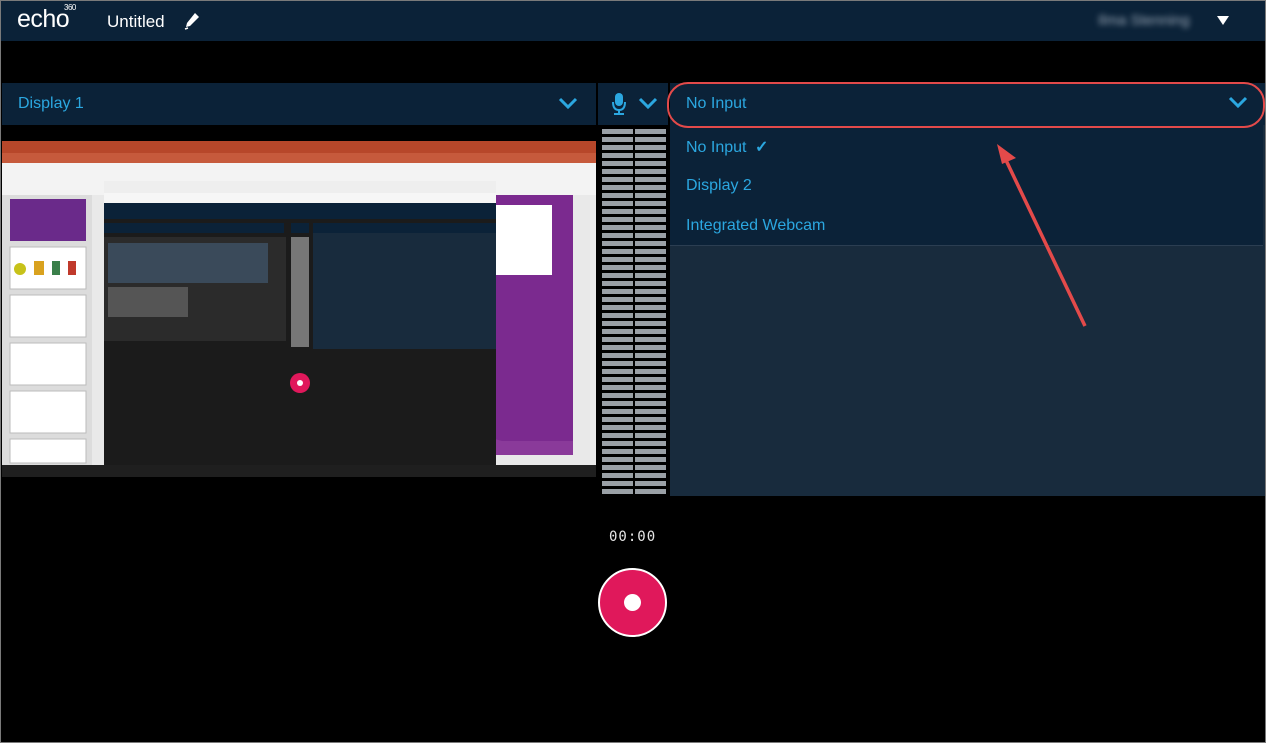 The image size is (1266, 743). I want to click on caret-down-icon, so click(1223, 20).